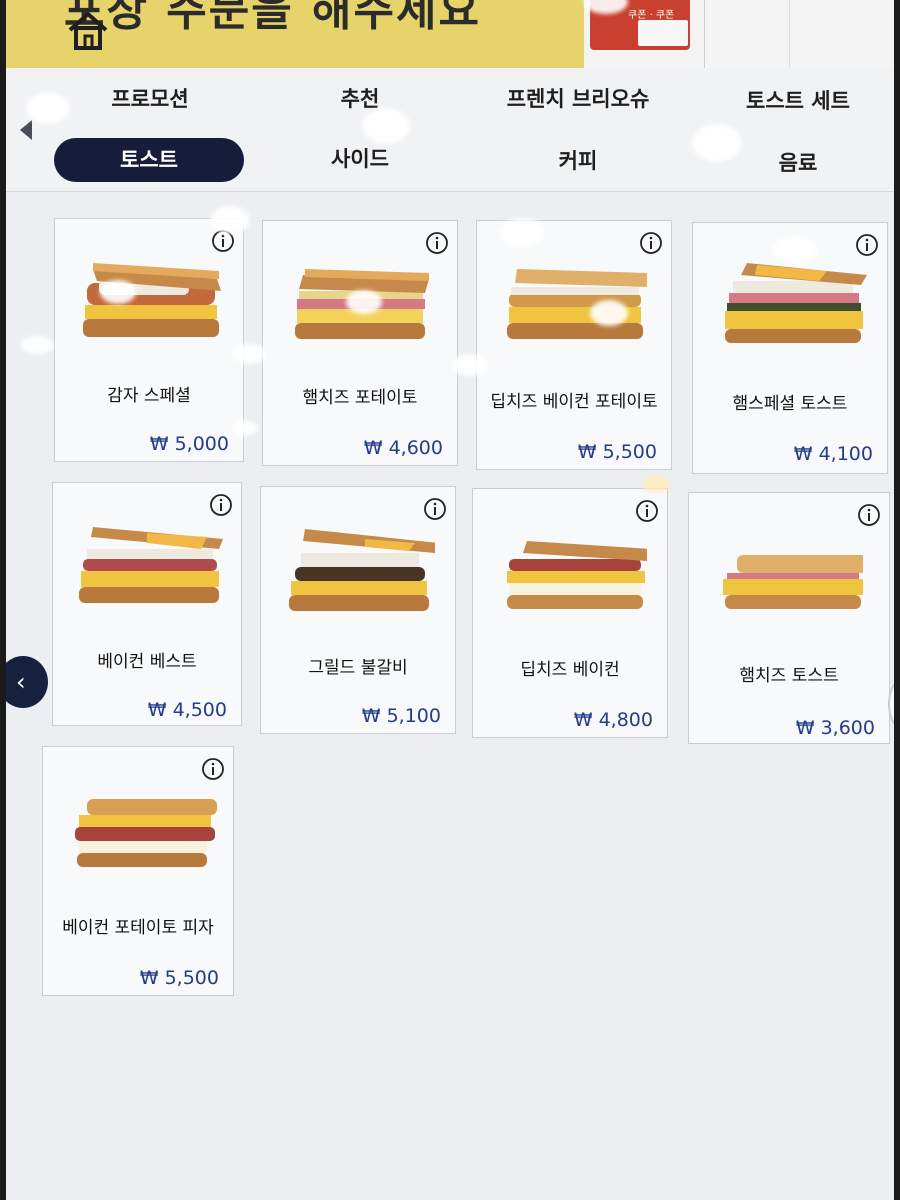  What do you see at coordinates (790, 404) in the screenshot?
I see `product-name: 햄스페셜 토스트` at bounding box center [790, 404].